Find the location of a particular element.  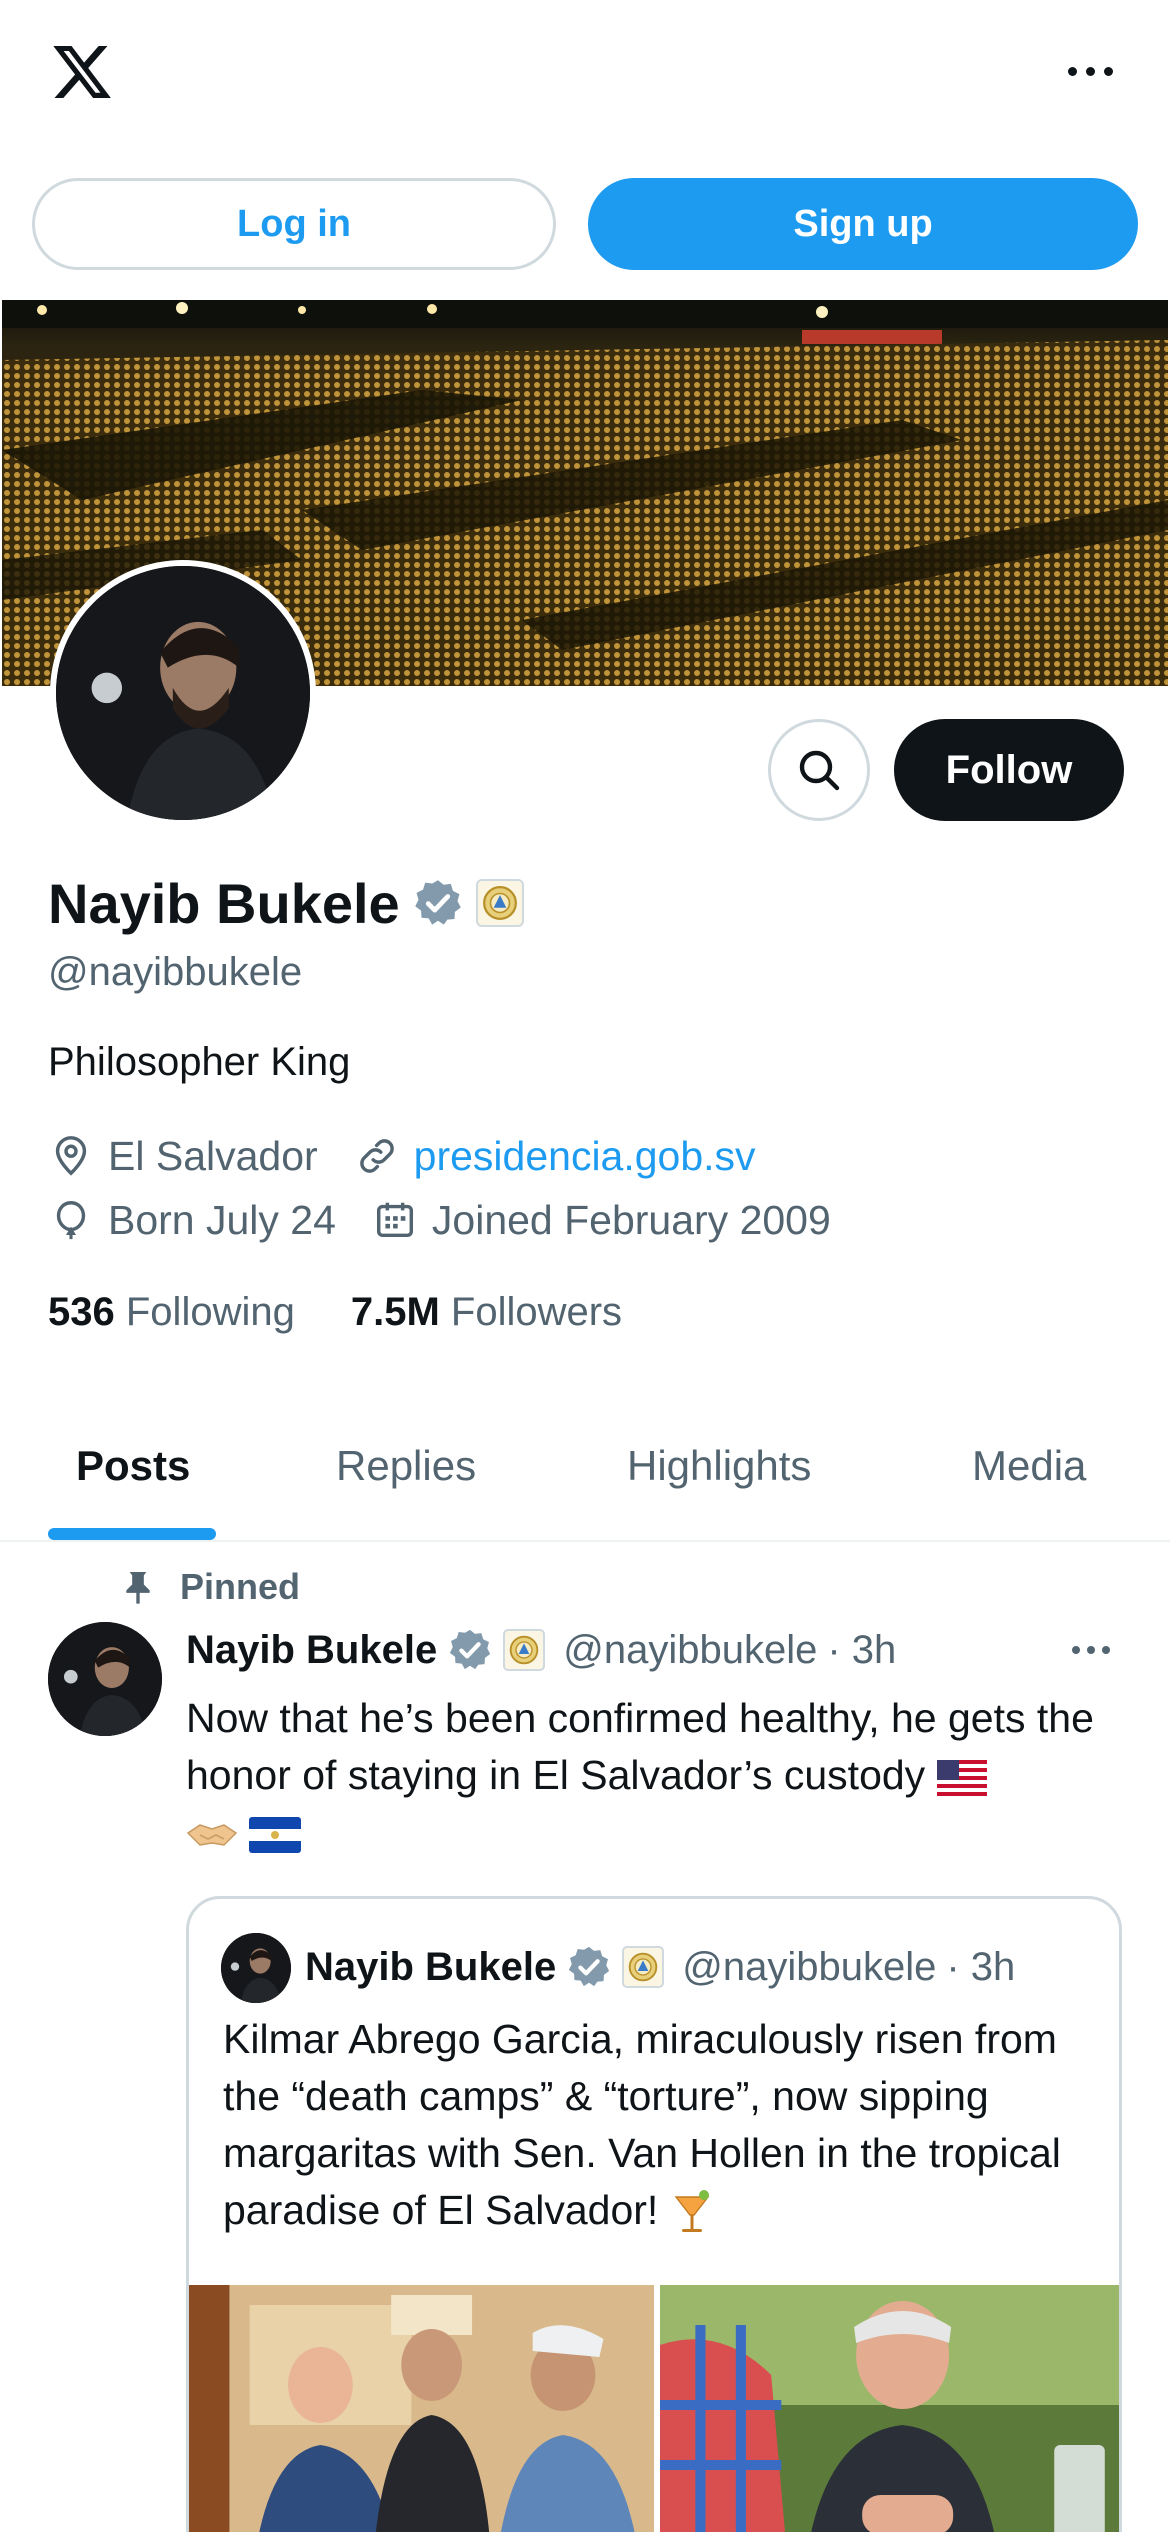

profile-bio: Philosopher King is located at coordinates (199, 1062).